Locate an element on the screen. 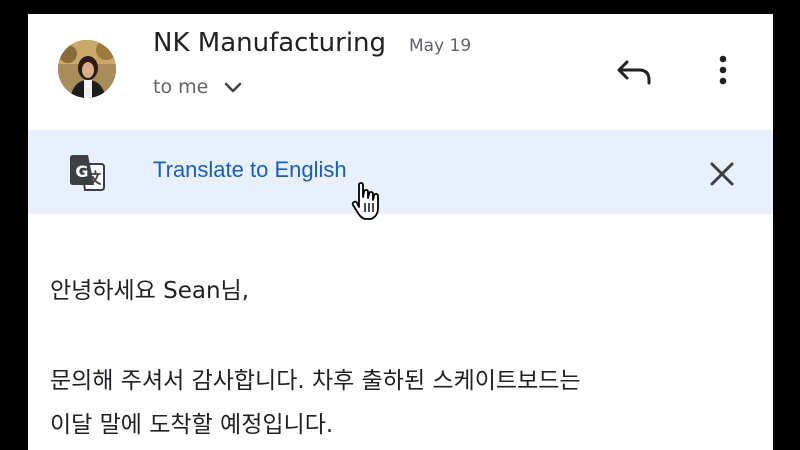 The width and height of the screenshot is (800, 450). close-icon is located at coordinates (722, 174).